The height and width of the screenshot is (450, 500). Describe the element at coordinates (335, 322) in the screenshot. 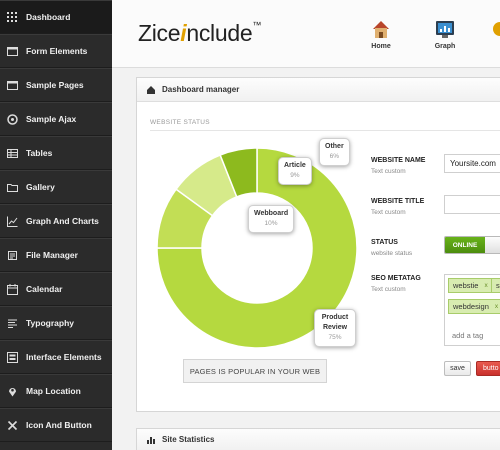

I see `slice-label-product-review: Product Review` at that location.